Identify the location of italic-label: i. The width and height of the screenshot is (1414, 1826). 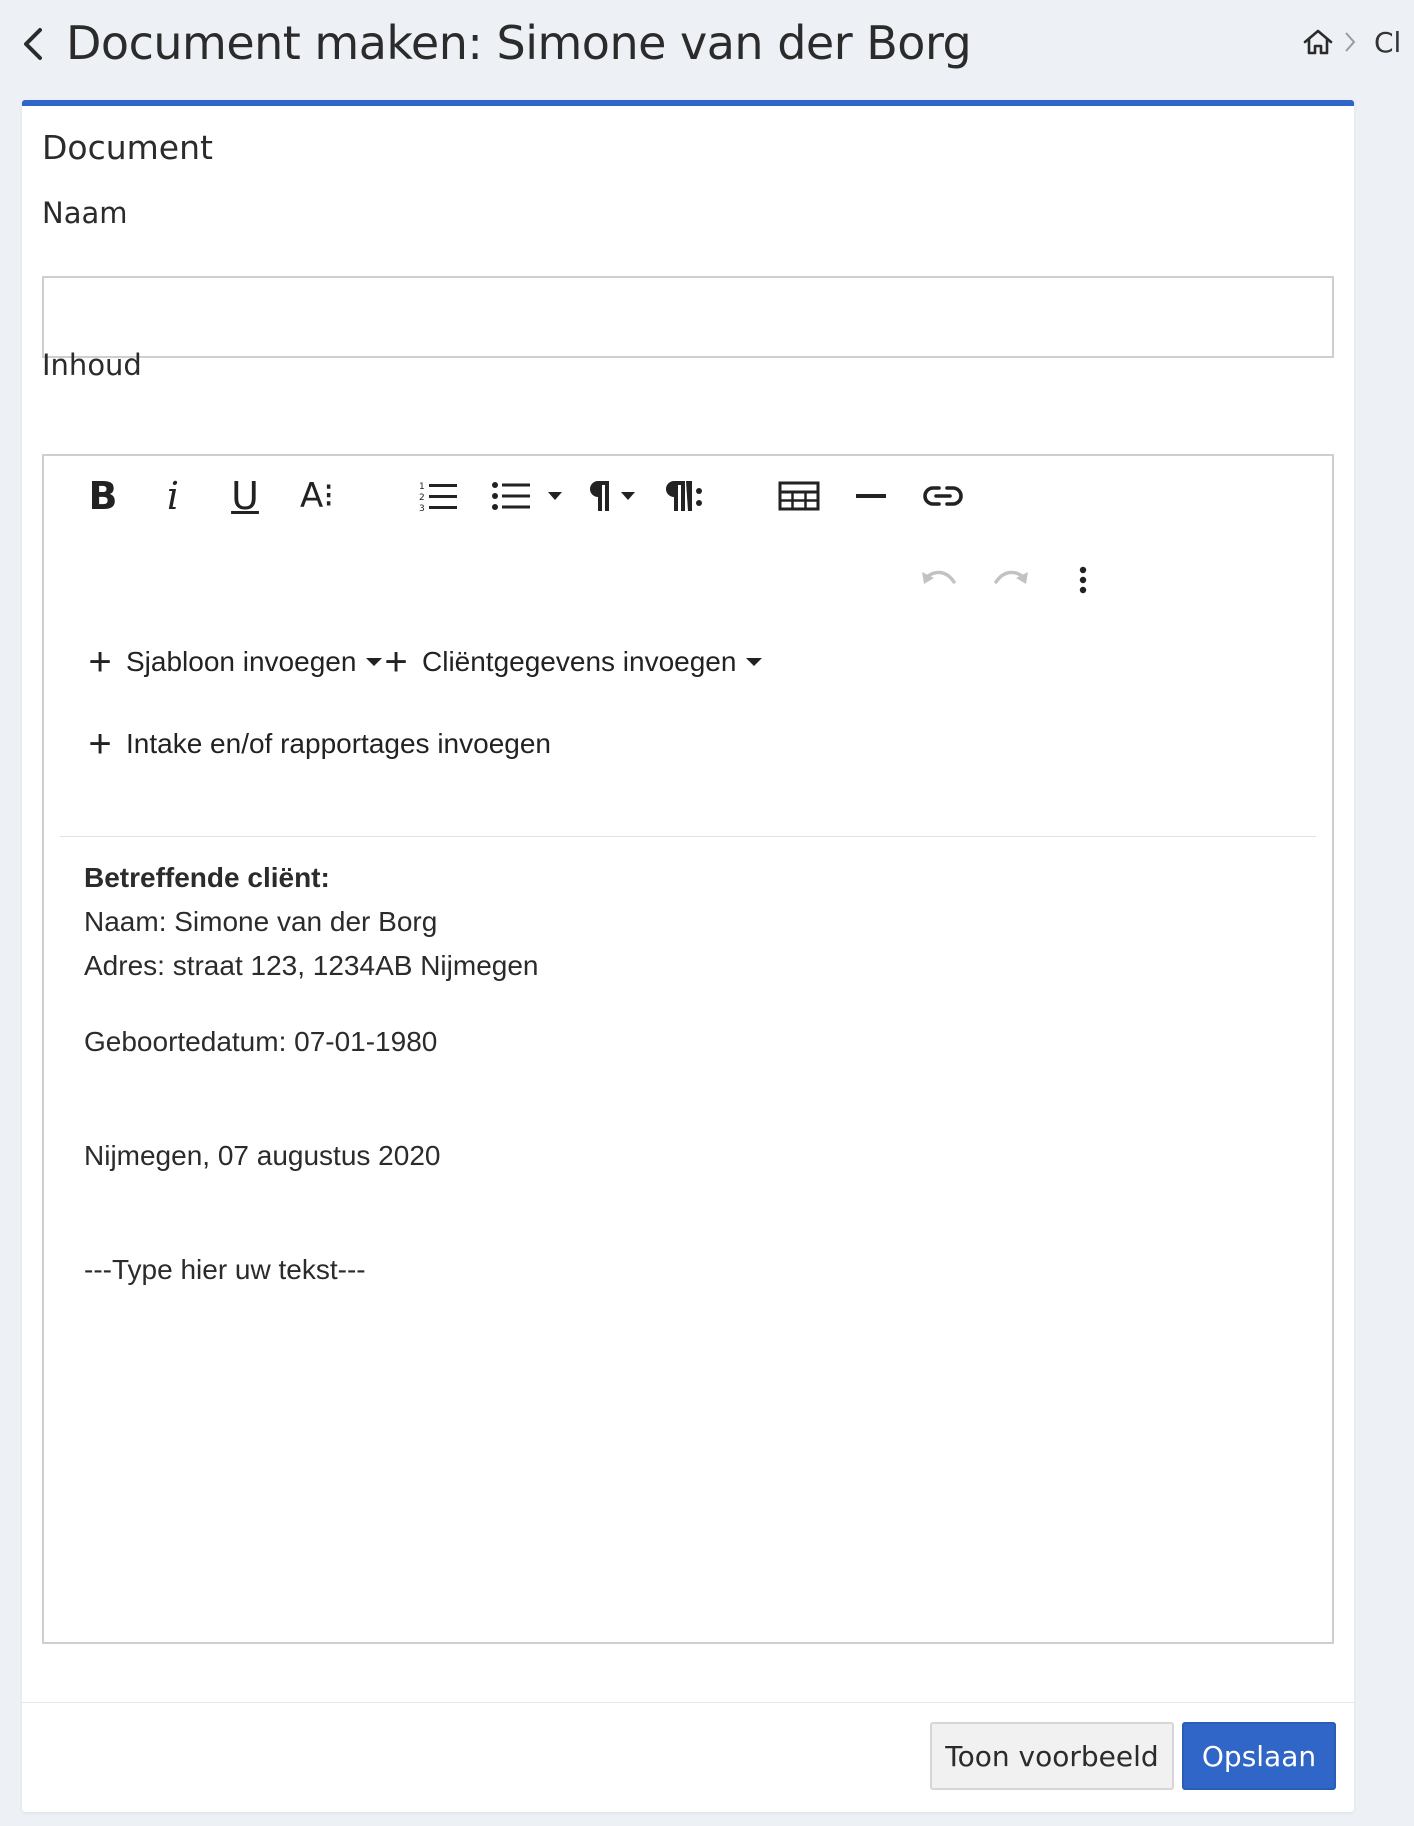
(173, 496).